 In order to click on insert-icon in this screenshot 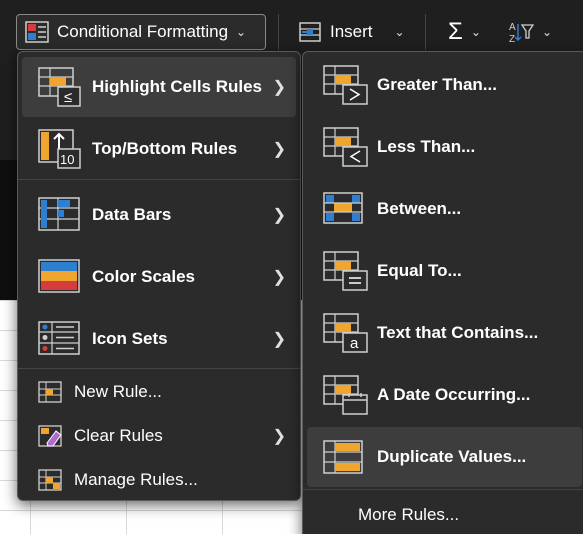, I will do `click(310, 32)`.